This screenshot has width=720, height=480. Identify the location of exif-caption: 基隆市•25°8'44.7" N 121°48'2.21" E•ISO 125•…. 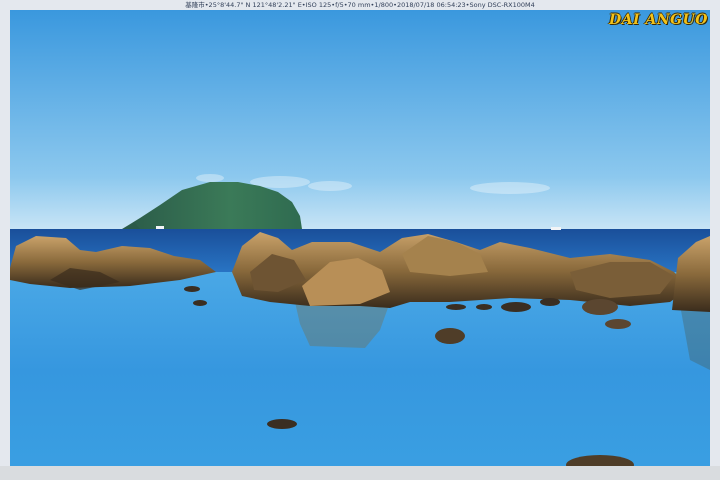
(360, 5).